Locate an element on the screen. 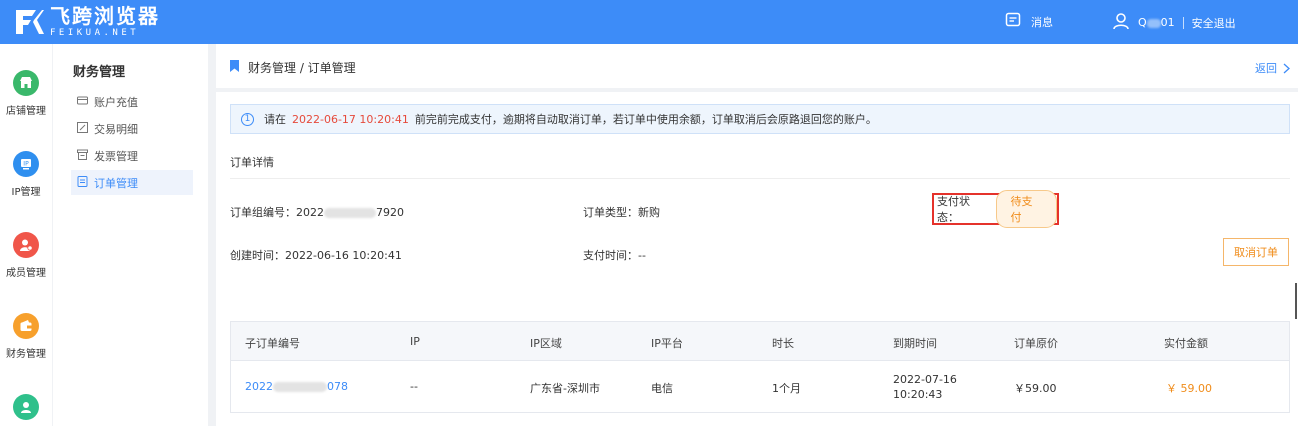  top-header: 飞跨浏览器 FEIKUA.NET 消息 Q 01 安全退出 is located at coordinates (649, 22).